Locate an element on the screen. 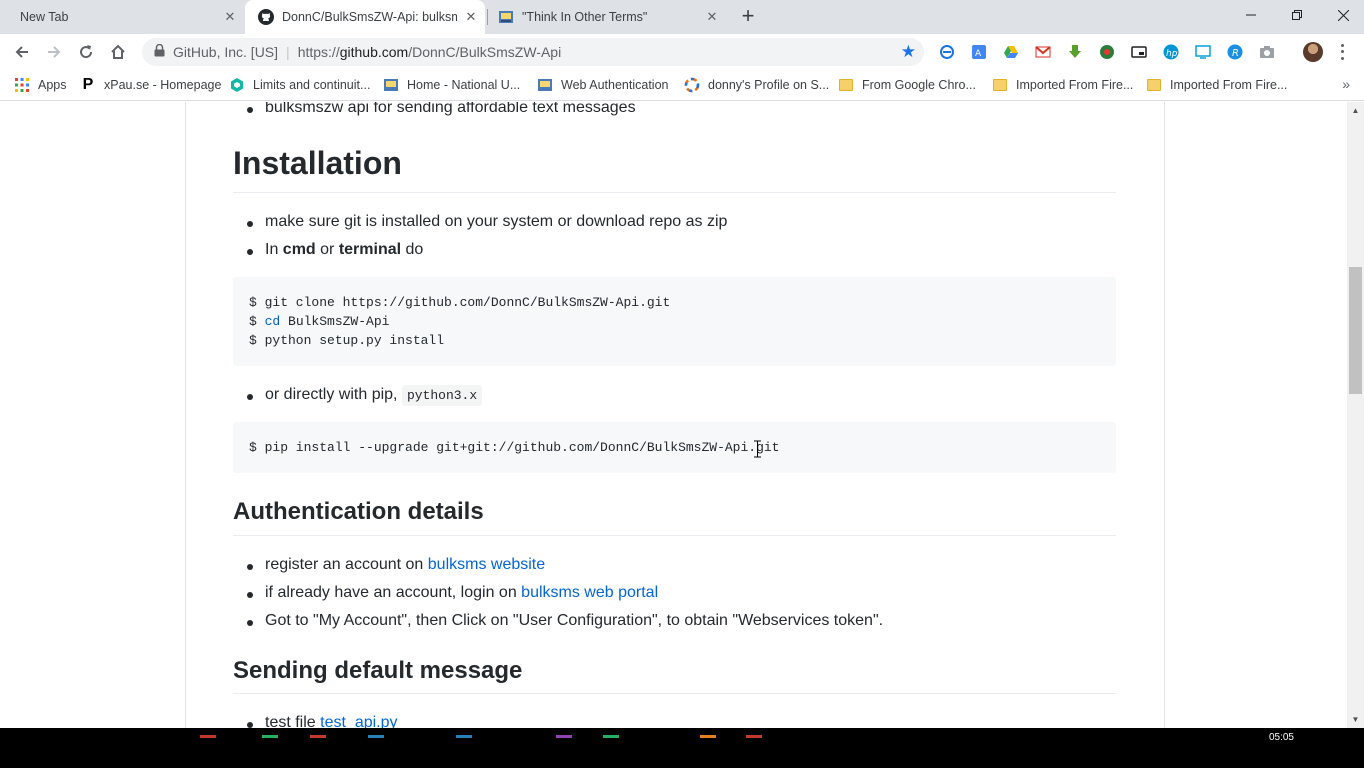  page-scrollbar: ▲ ▼ is located at coordinates (1355, 415).